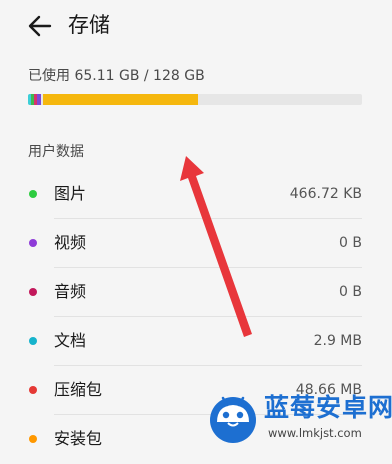 The height and width of the screenshot is (464, 392). Describe the element at coordinates (196, 26) in the screenshot. I see `app-header: 存储` at that location.